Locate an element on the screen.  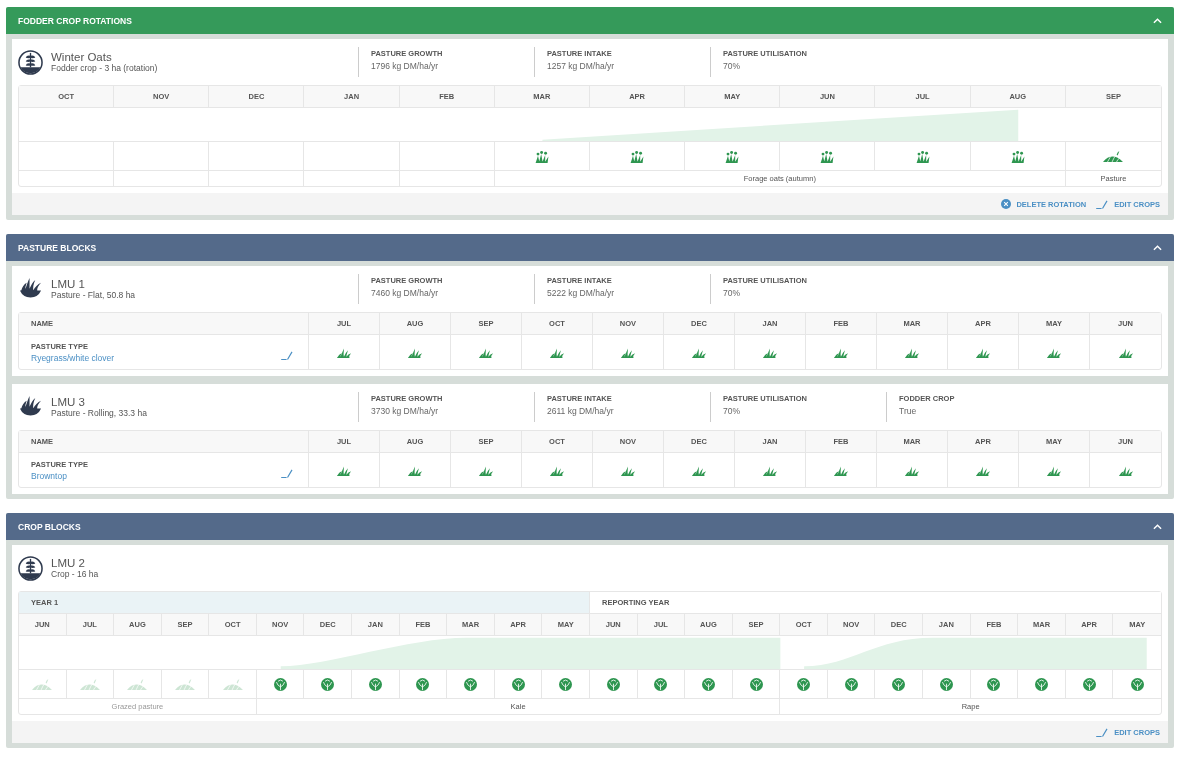
stat-value: 2611 kg DM/ha/yr is located at coordinates (581, 411).